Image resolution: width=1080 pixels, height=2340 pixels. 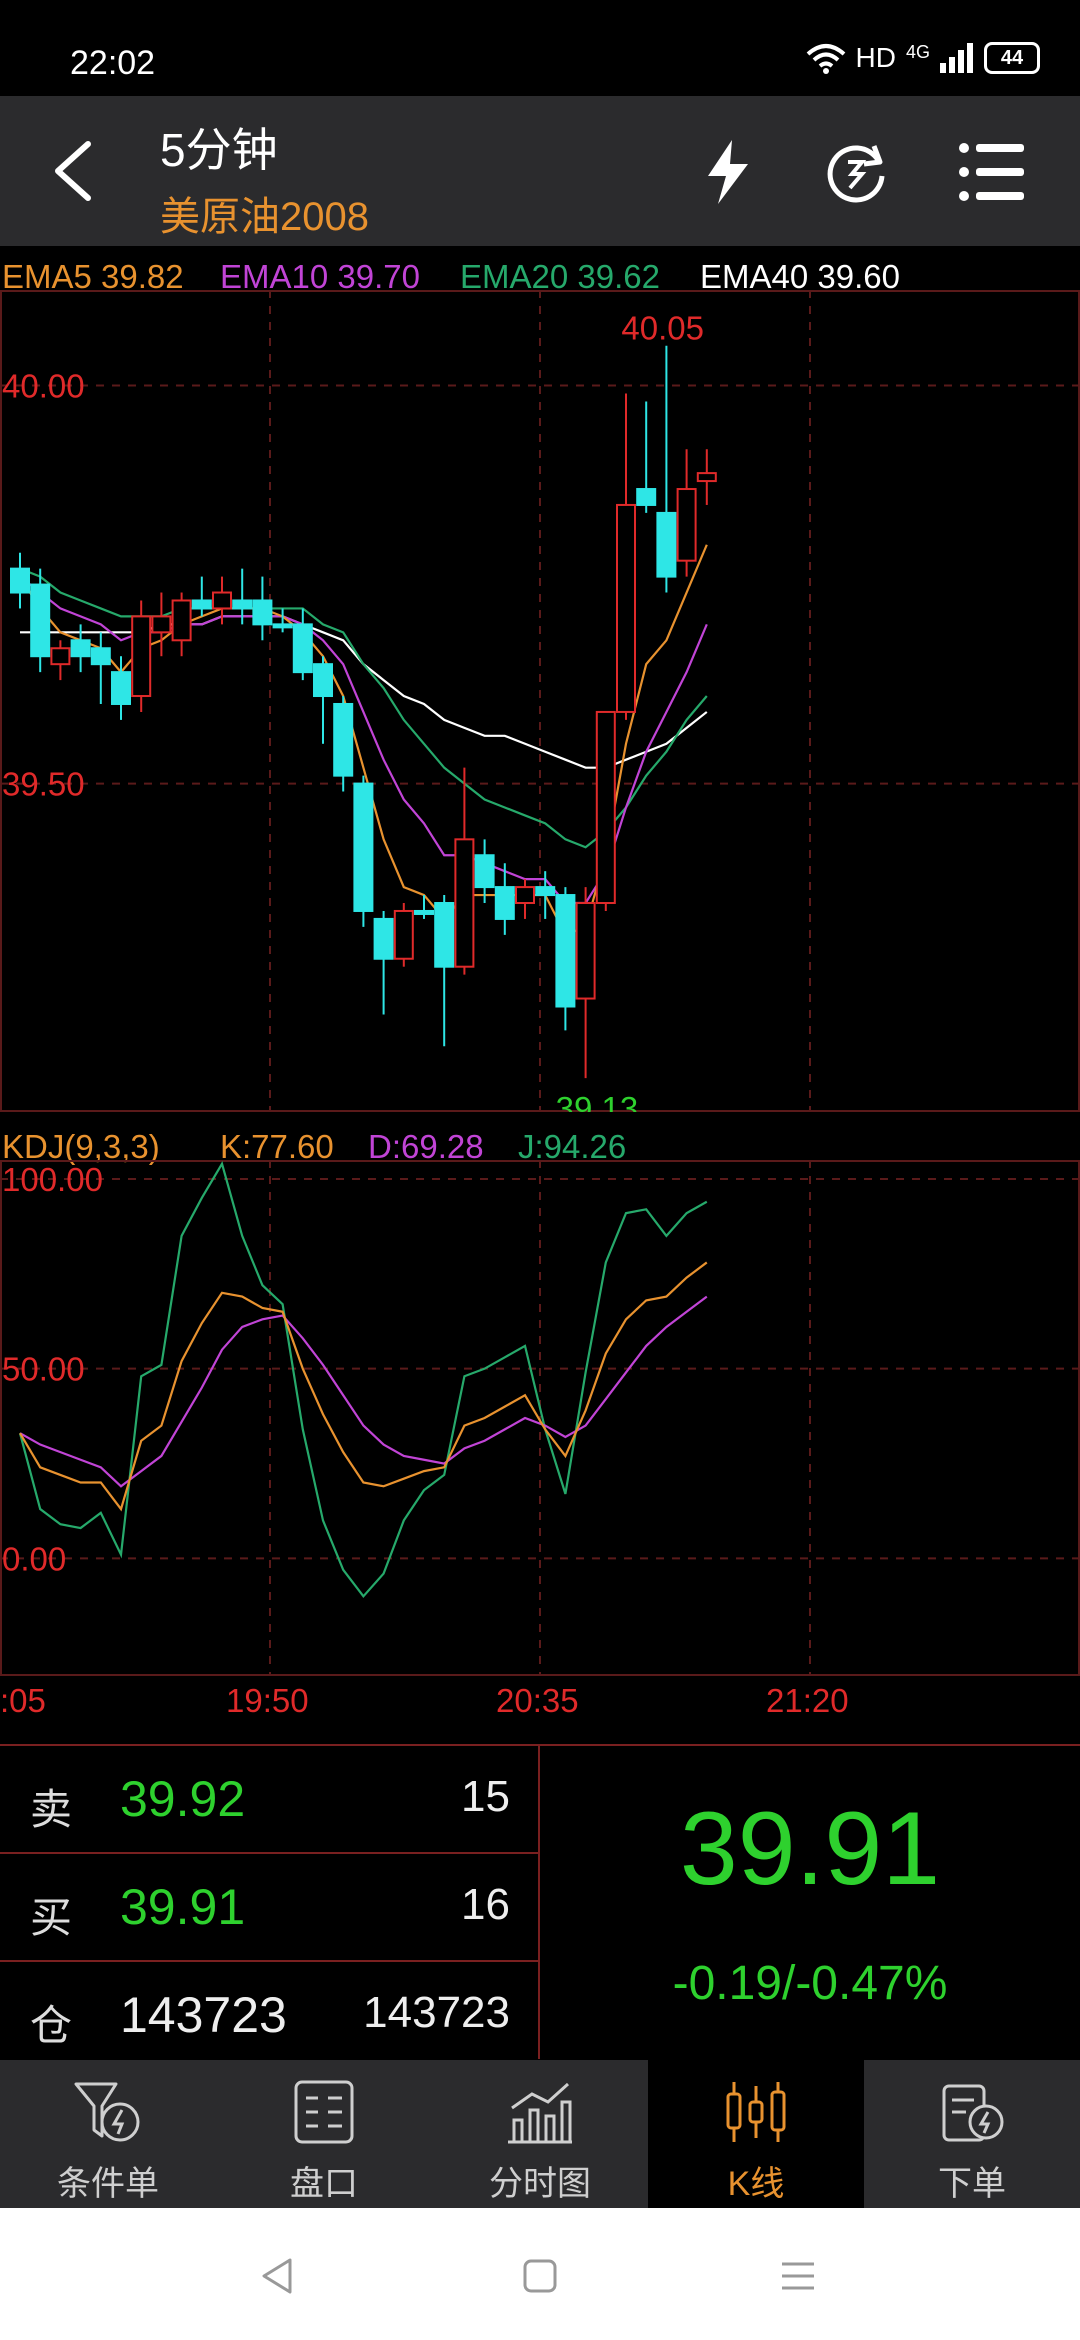 I want to click on open-interest-total: 143723, so click(x=436, y=2012).